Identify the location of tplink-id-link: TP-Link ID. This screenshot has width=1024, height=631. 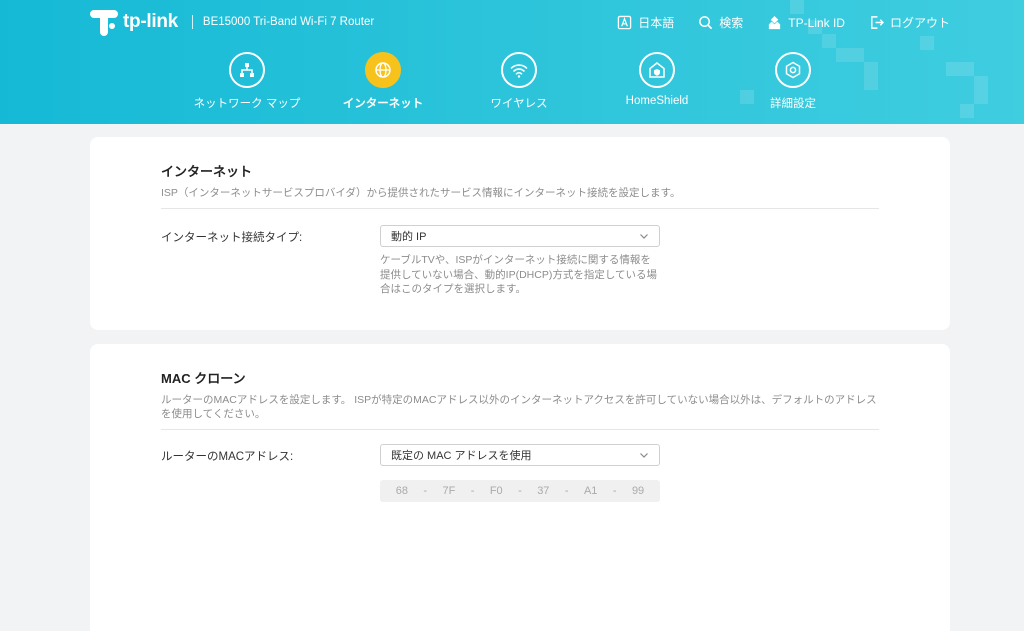
(806, 22).